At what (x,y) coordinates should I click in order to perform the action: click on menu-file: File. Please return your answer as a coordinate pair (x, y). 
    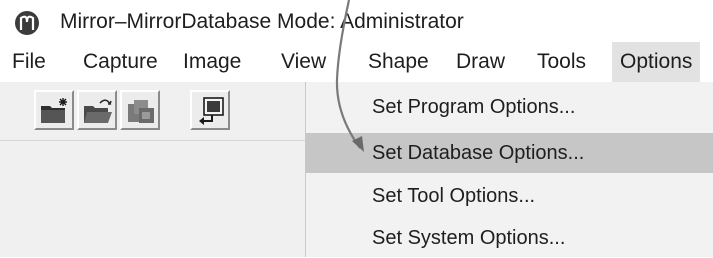
    Looking at the image, I should click on (29, 62).